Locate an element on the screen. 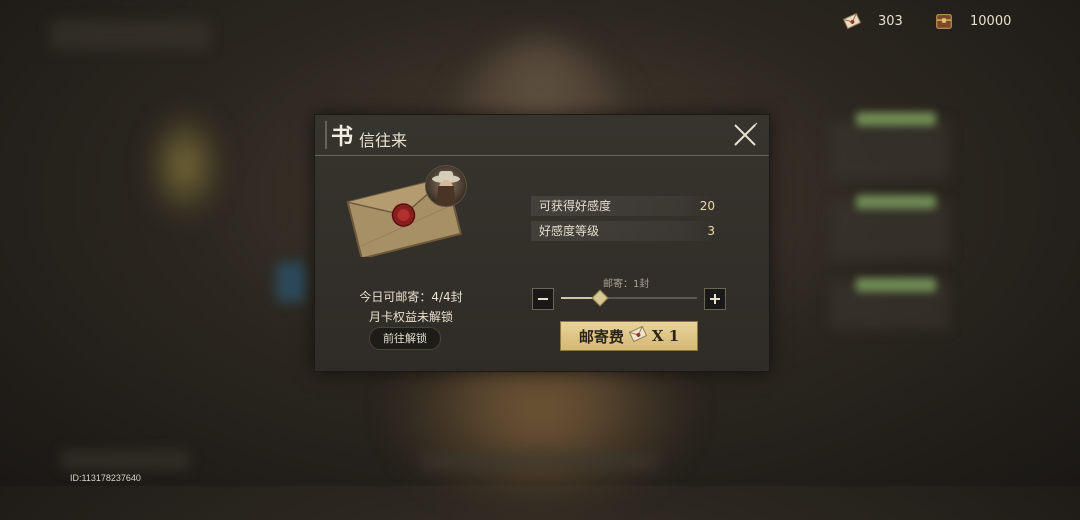 The height and width of the screenshot is (520, 1080). goto-unlock-button: 前往解锁 is located at coordinates (405, 338).